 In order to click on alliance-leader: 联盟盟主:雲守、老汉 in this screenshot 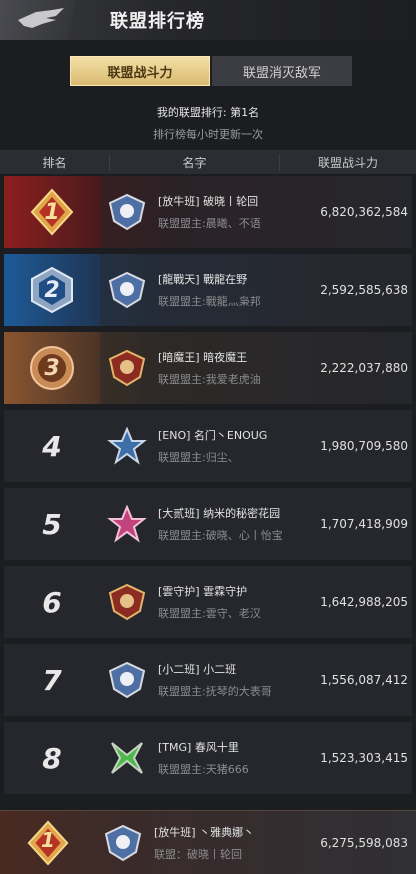, I will do `click(209, 613)`.